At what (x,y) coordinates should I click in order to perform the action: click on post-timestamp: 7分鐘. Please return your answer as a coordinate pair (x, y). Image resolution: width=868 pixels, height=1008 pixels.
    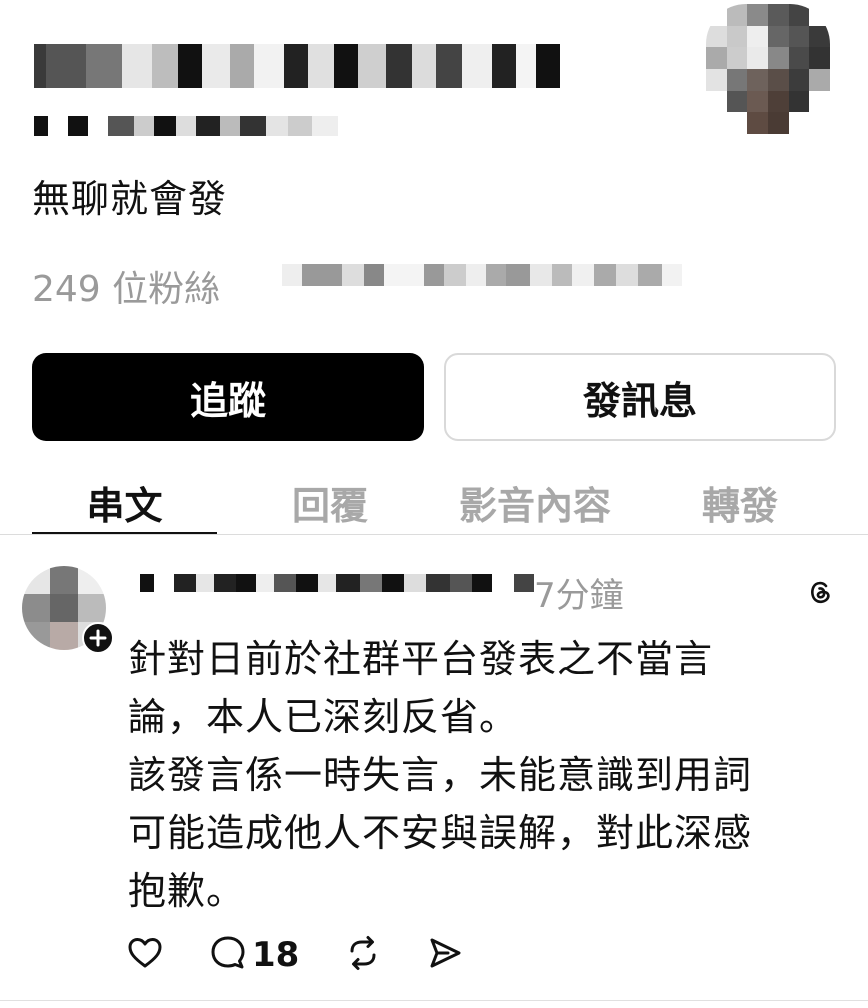
    Looking at the image, I should click on (579, 596).